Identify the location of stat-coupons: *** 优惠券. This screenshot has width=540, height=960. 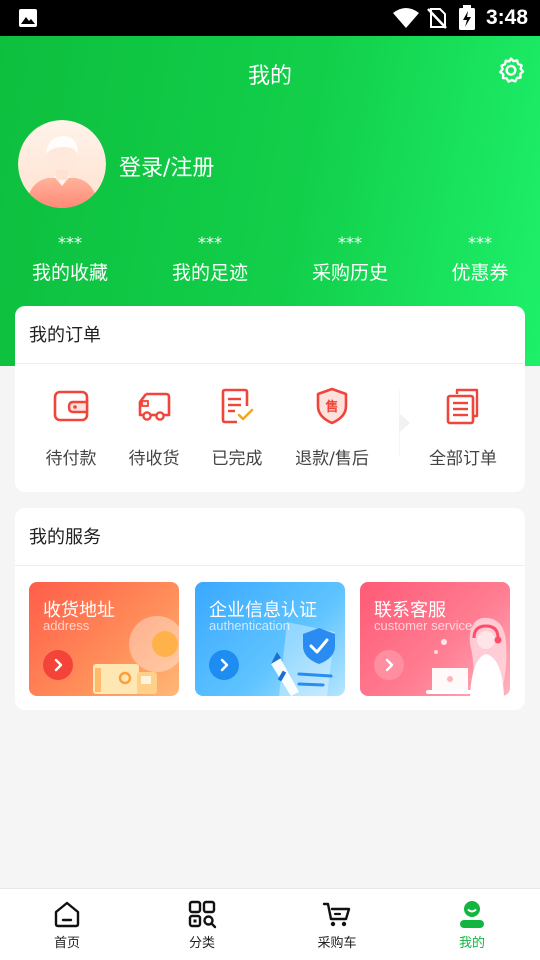
(475, 258).